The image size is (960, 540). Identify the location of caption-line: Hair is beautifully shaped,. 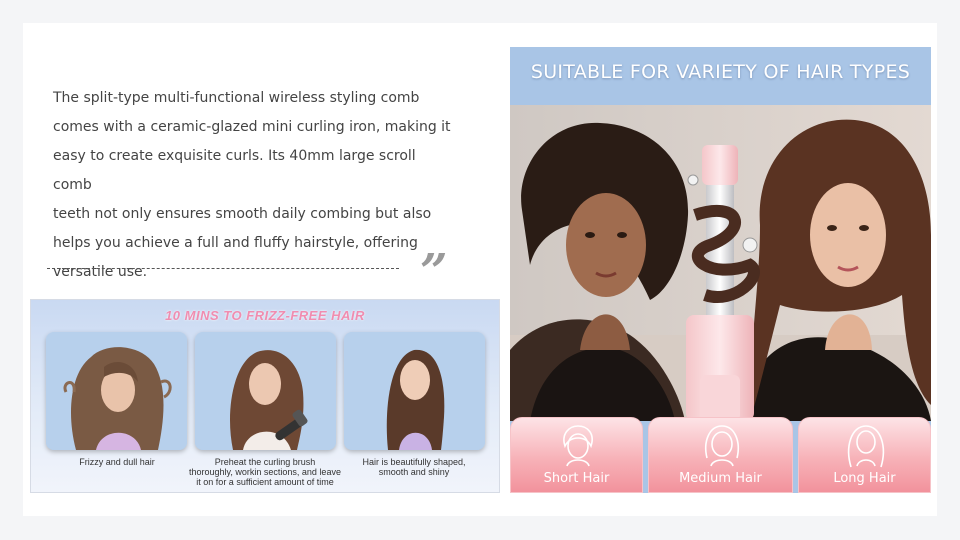
(414, 462).